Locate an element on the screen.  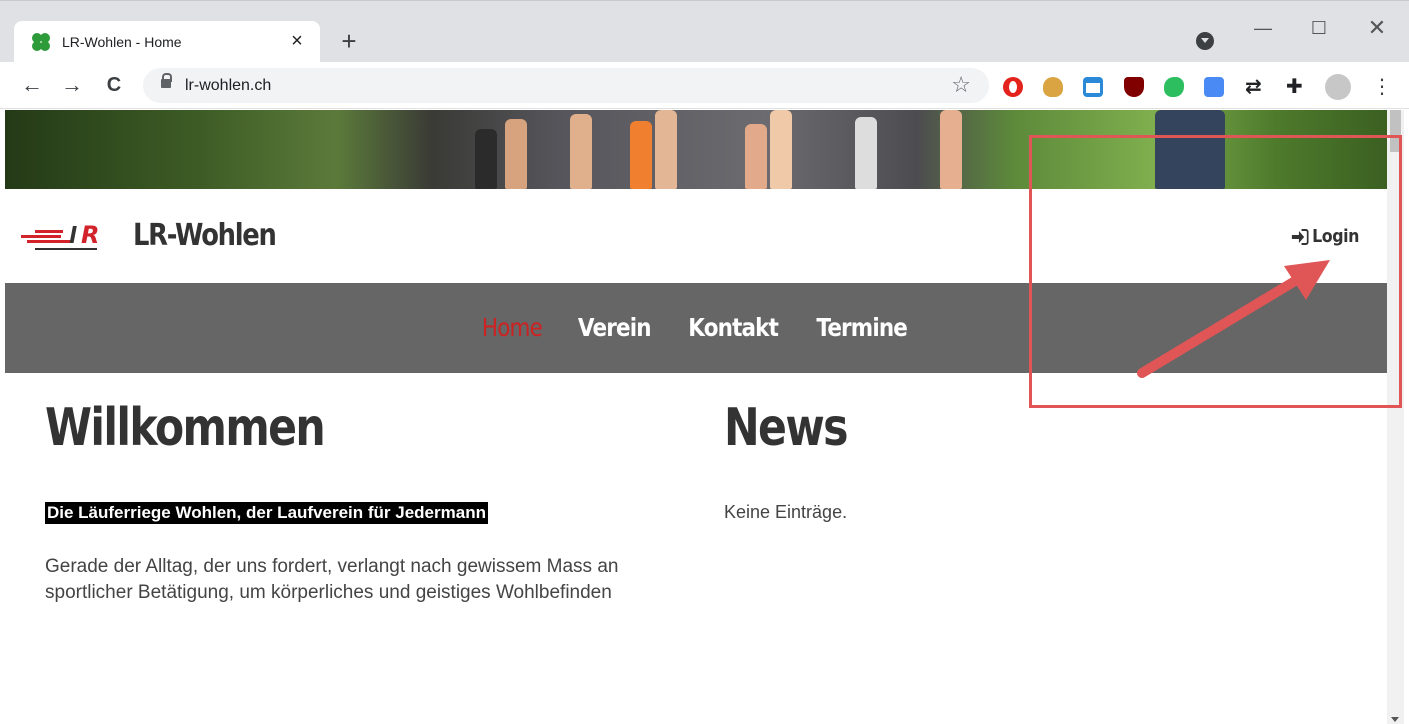
nav-item-kontakt: Kontakt is located at coordinates (733, 327).